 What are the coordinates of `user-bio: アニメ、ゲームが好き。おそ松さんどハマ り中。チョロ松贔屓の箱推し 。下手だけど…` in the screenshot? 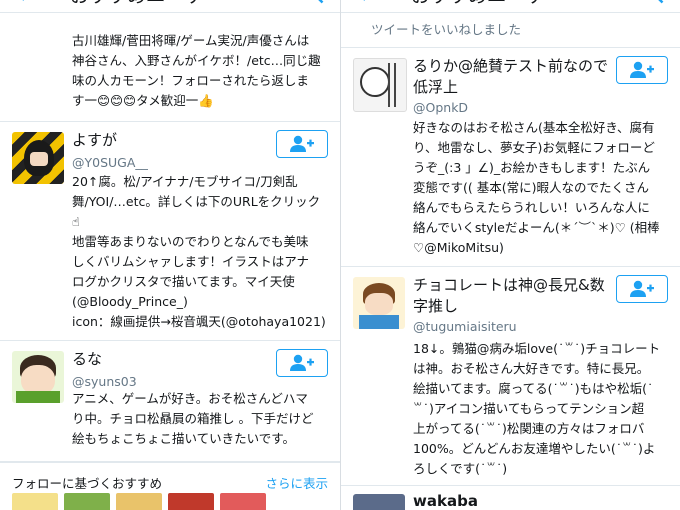 It's located at (193, 418).